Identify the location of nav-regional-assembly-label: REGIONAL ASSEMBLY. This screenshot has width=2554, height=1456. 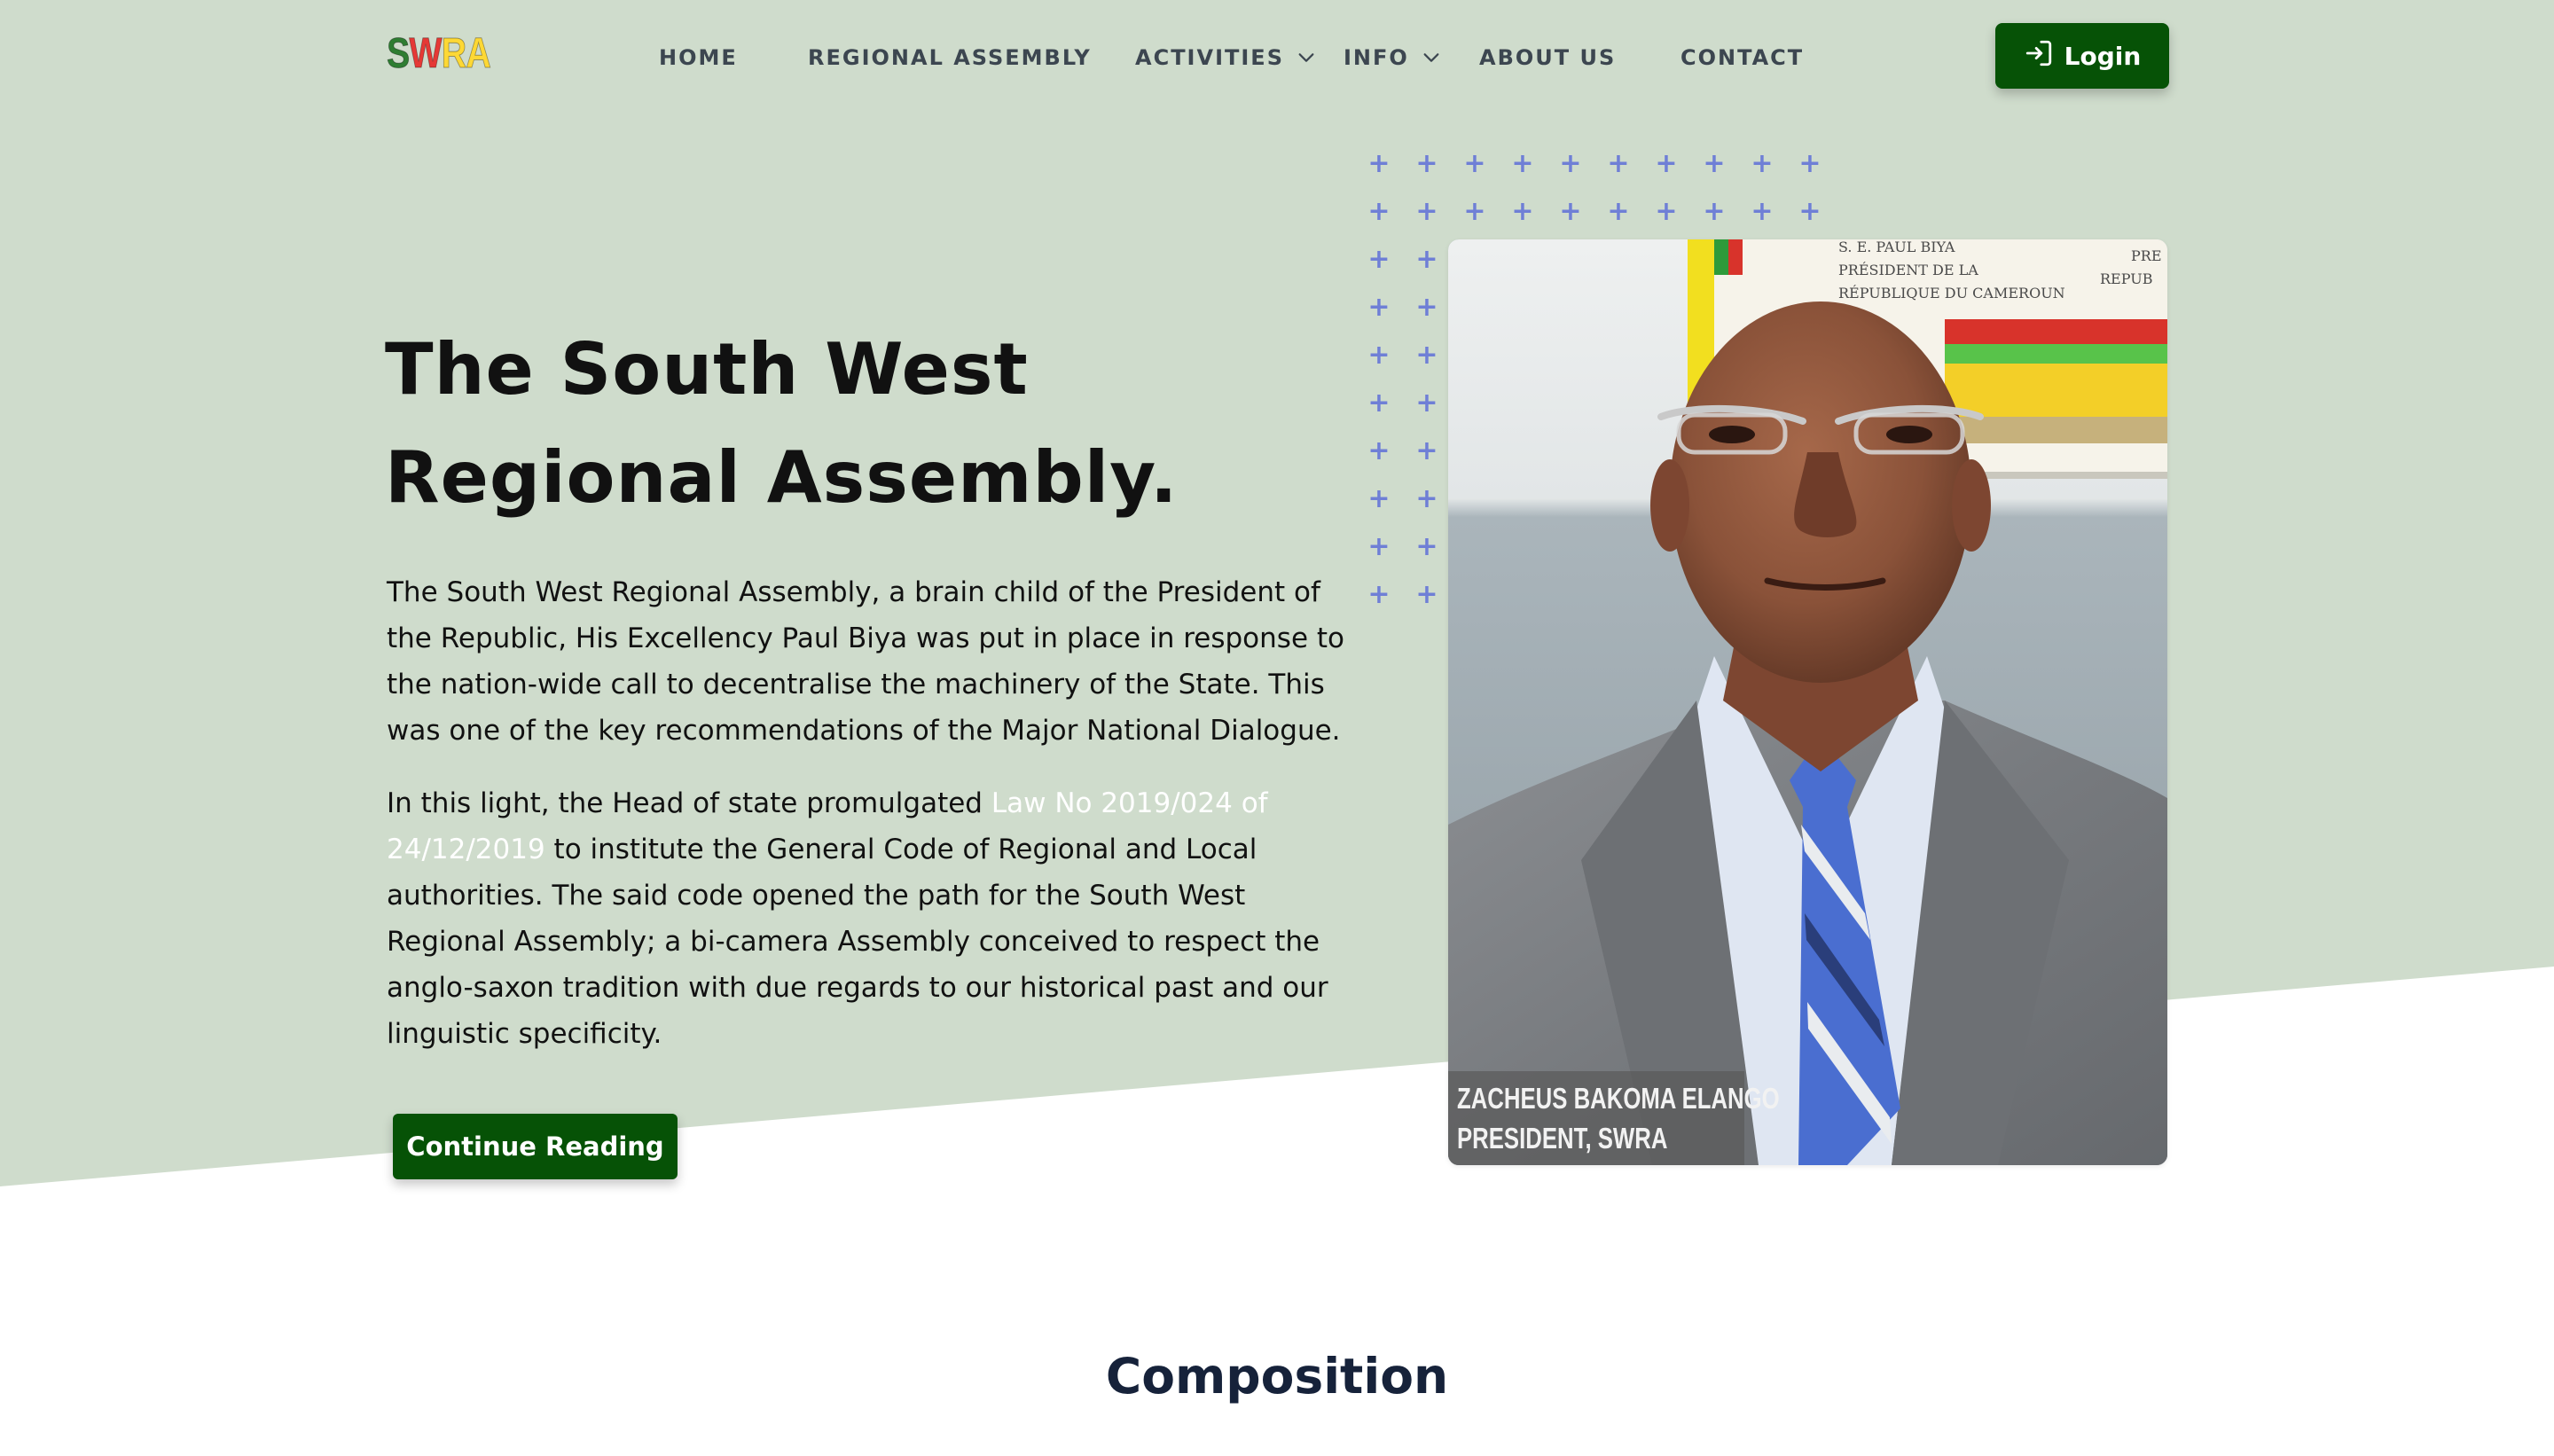
(950, 57).